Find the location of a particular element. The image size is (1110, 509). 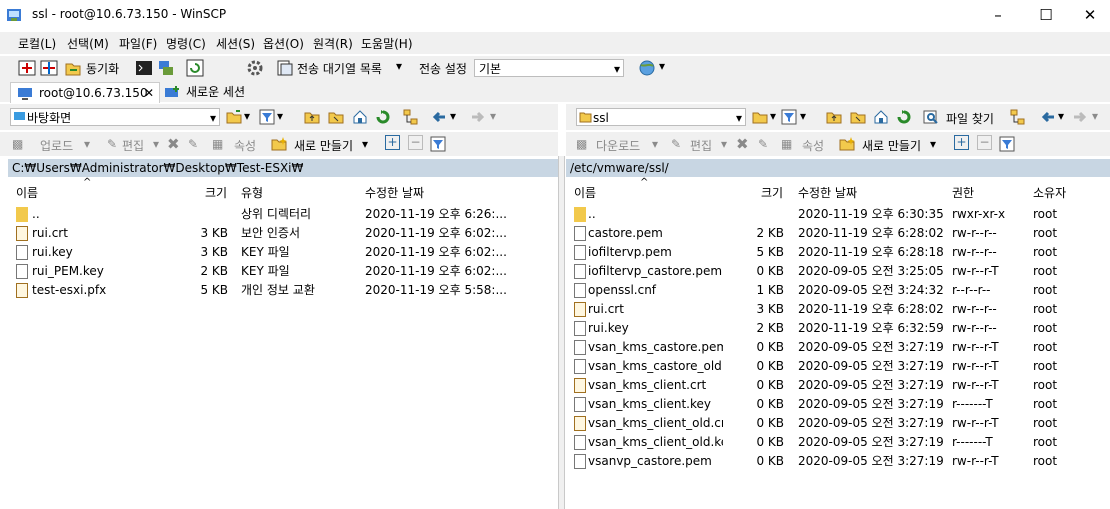

menu-help: 도움말(H) is located at coordinates (387, 43).